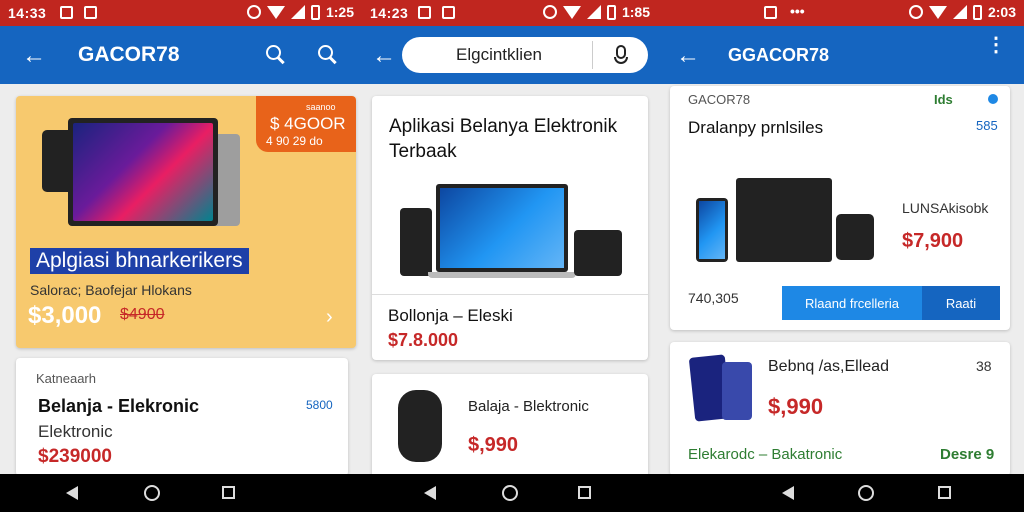 This screenshot has width=1024, height=512. I want to click on product-label: Katneaarh, so click(66, 378).